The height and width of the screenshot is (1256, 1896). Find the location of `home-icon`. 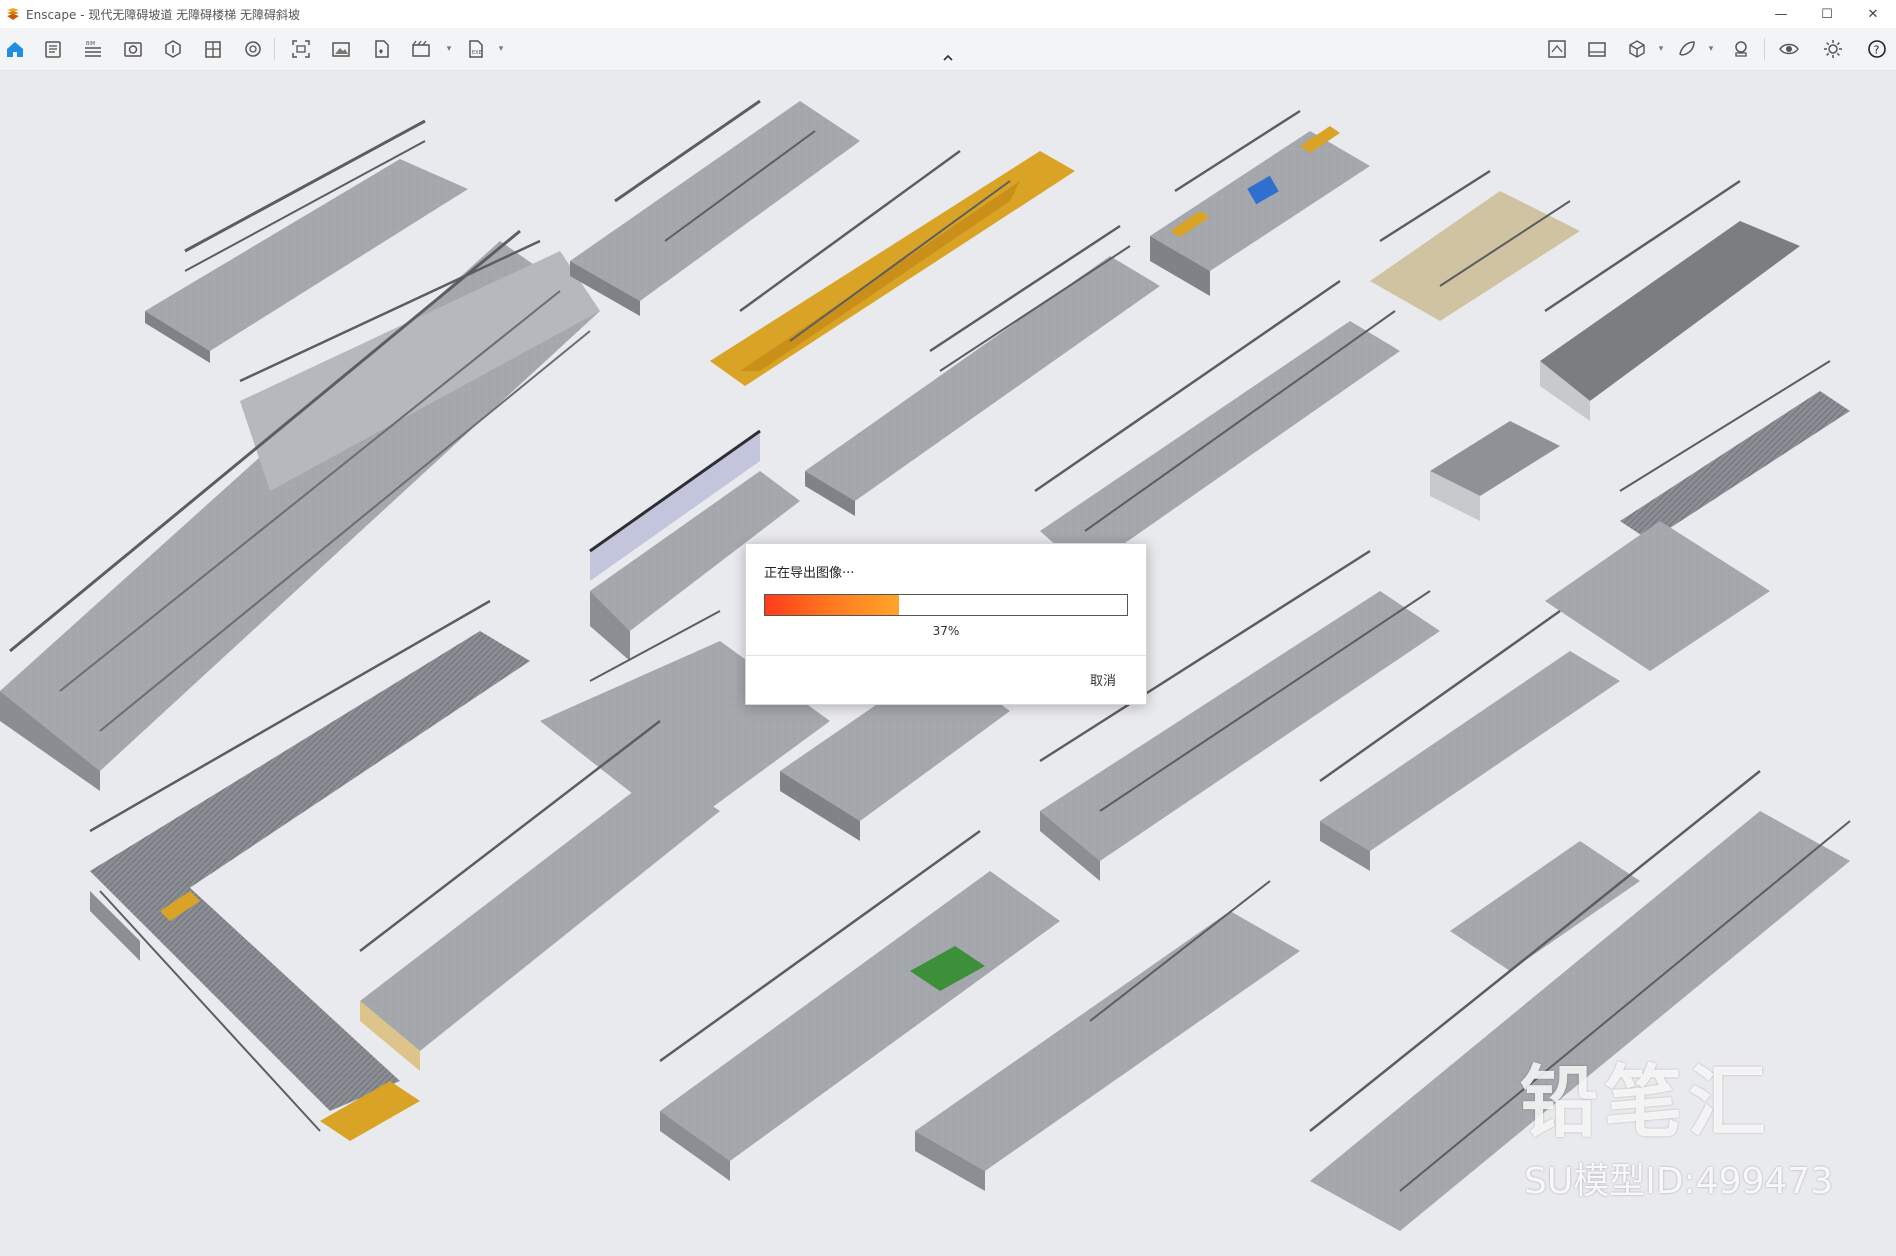

home-icon is located at coordinates (15, 49).